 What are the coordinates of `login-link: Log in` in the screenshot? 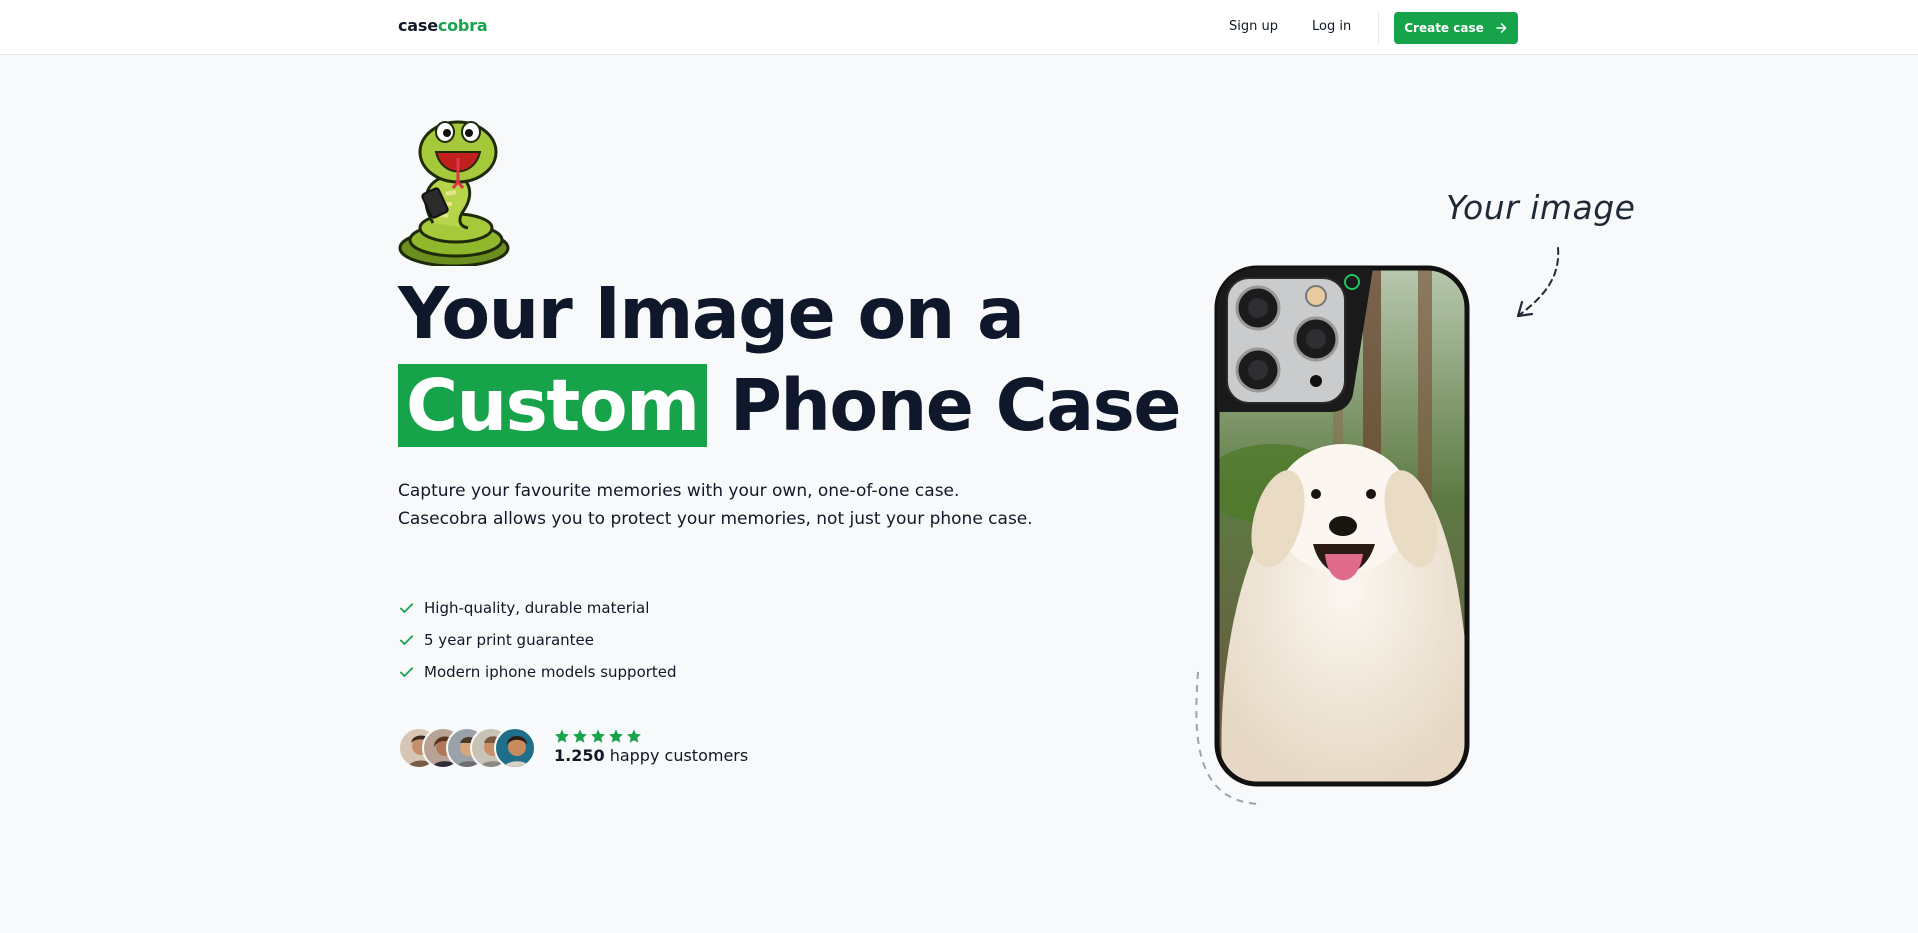 It's located at (1331, 26).